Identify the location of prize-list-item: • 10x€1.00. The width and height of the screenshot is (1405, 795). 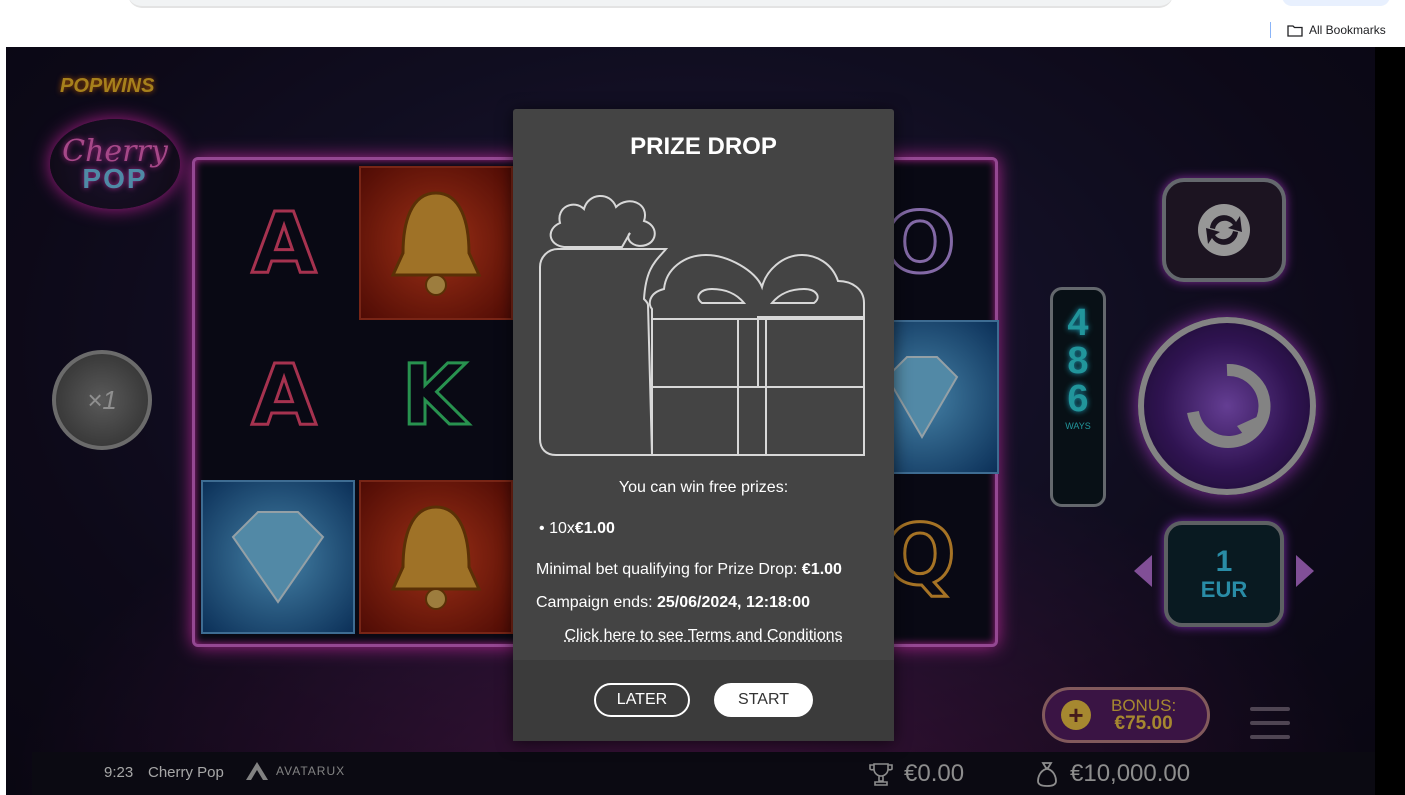
(577, 529).